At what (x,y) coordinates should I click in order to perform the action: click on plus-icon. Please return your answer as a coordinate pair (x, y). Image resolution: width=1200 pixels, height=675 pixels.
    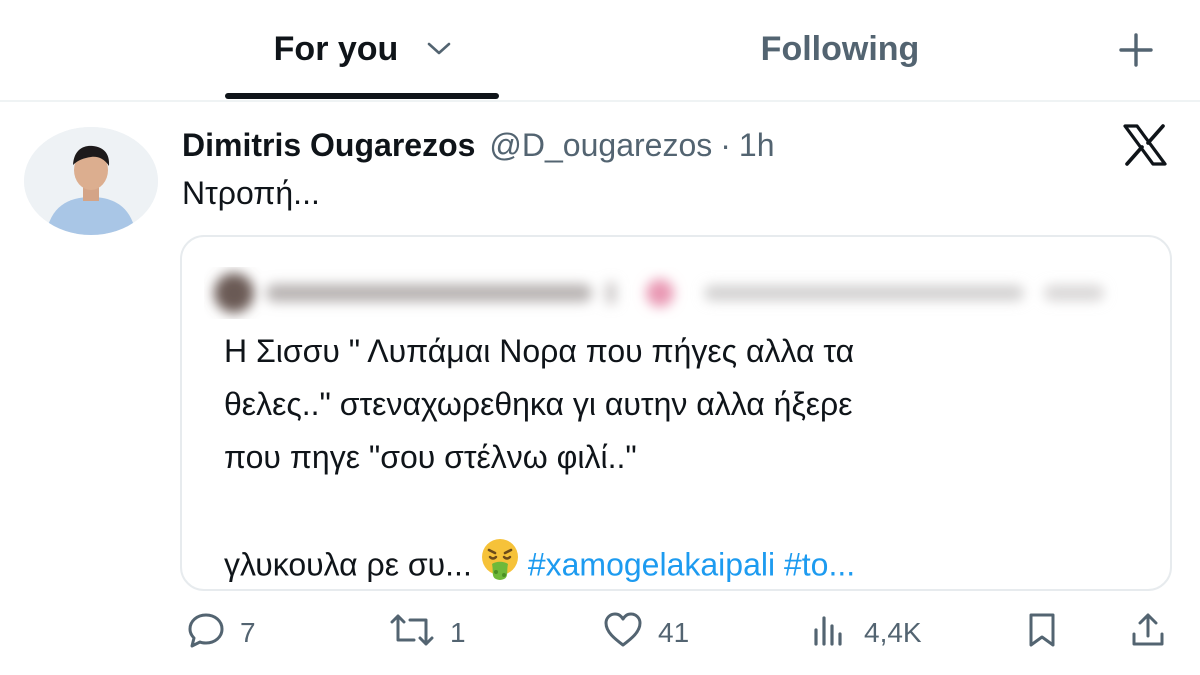
    Looking at the image, I should click on (1136, 50).